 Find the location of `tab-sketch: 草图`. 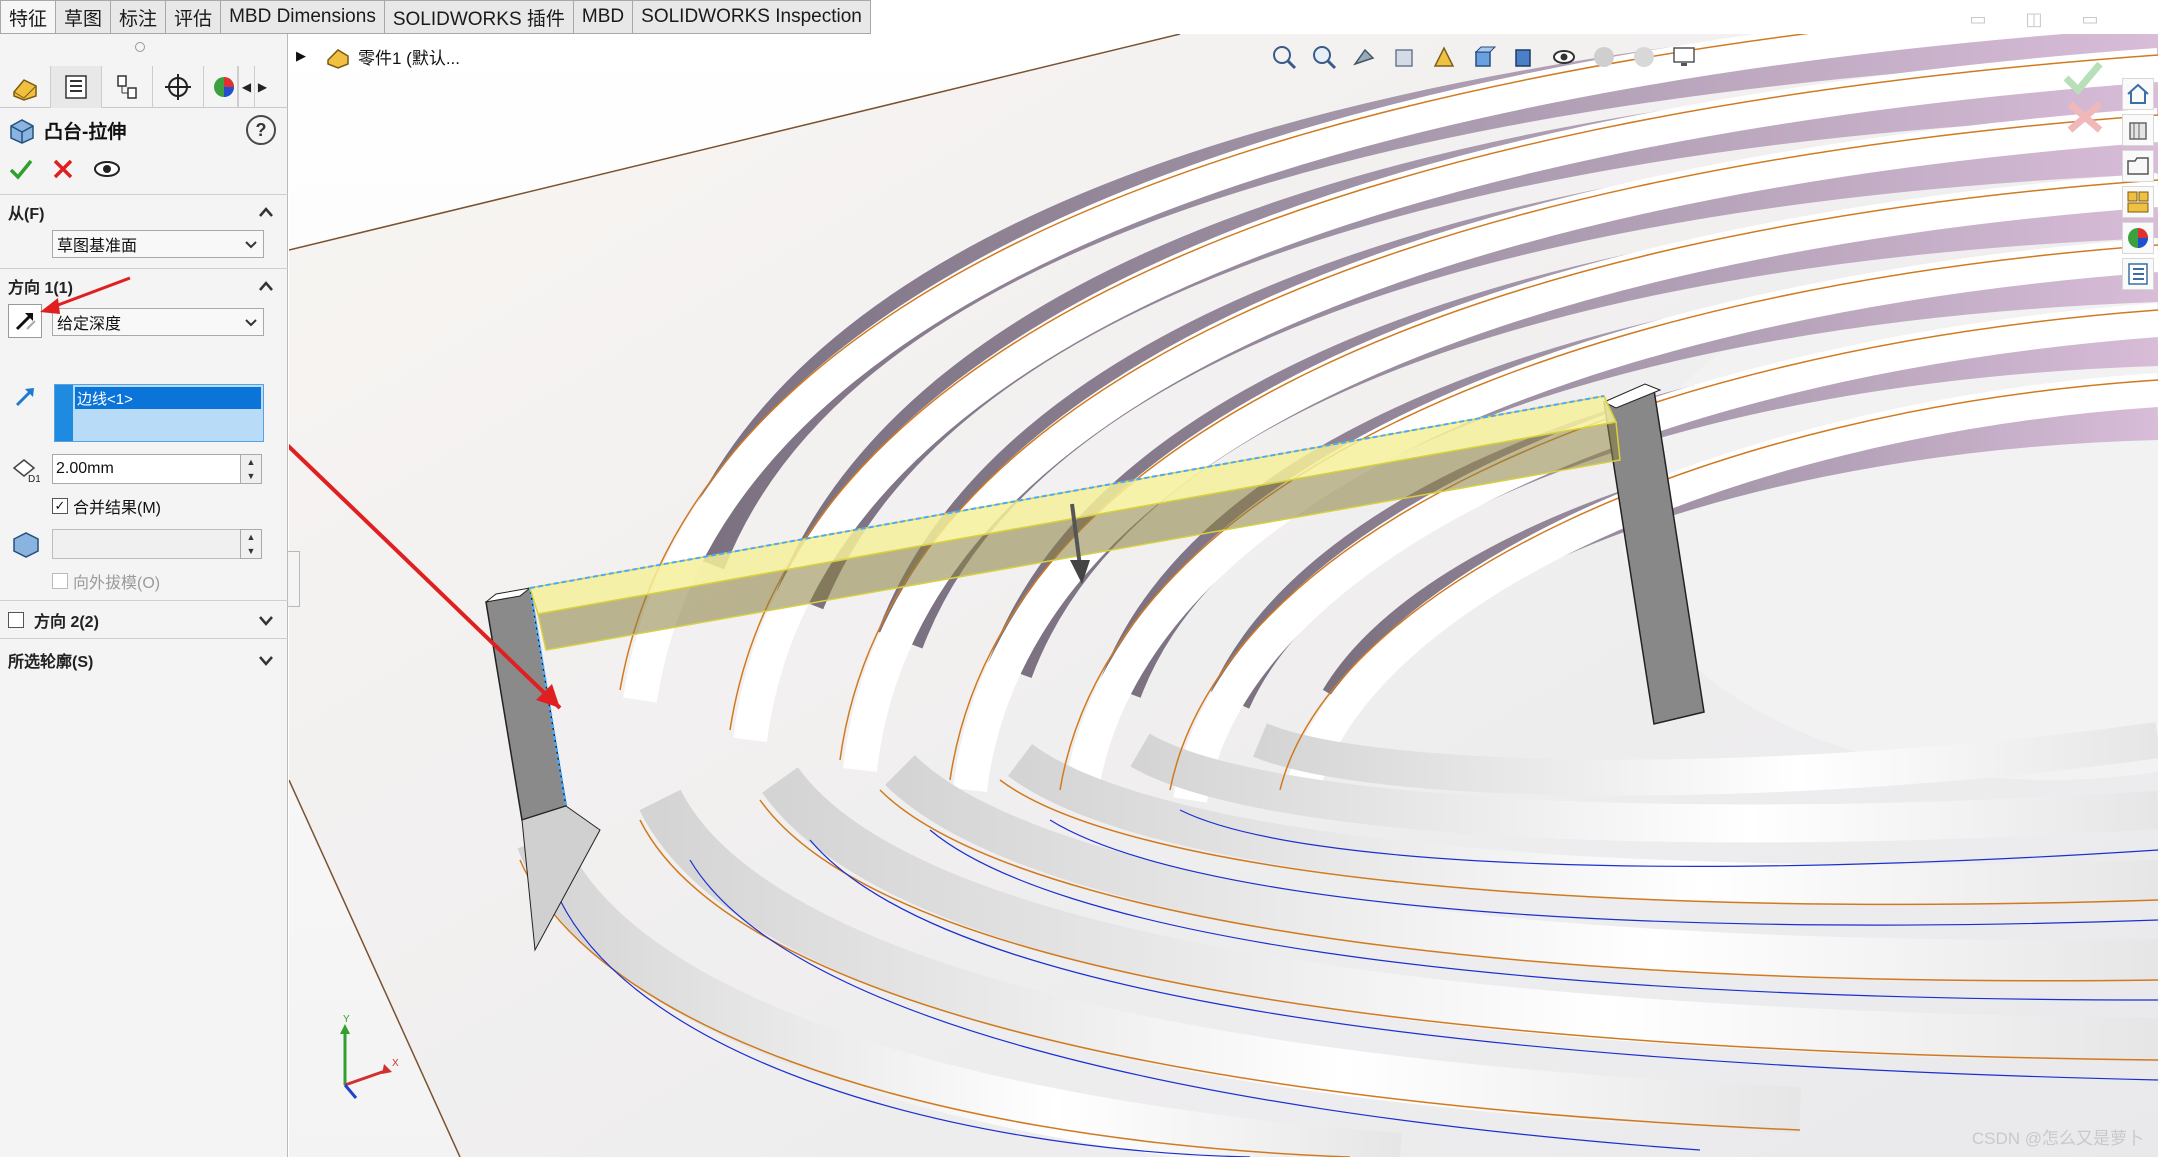

tab-sketch: 草图 is located at coordinates (84, 17).